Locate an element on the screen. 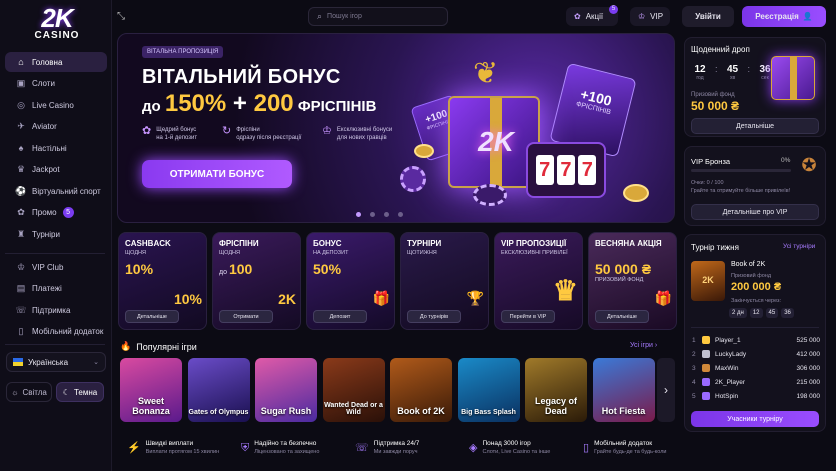 The image size is (836, 471). promo-gift-icon: ✿ is located at coordinates (21, 212).